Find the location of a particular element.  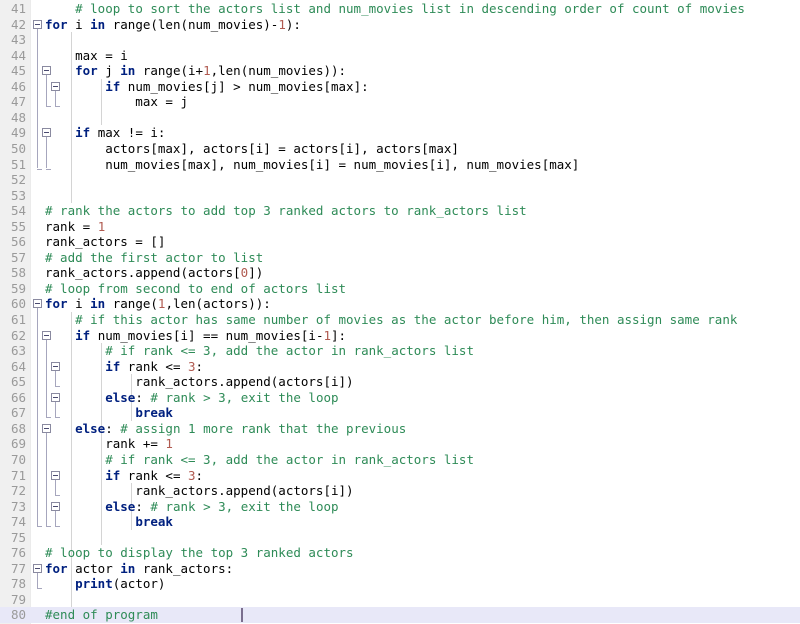

code-text: if rank <= 3: is located at coordinates (124, 367).